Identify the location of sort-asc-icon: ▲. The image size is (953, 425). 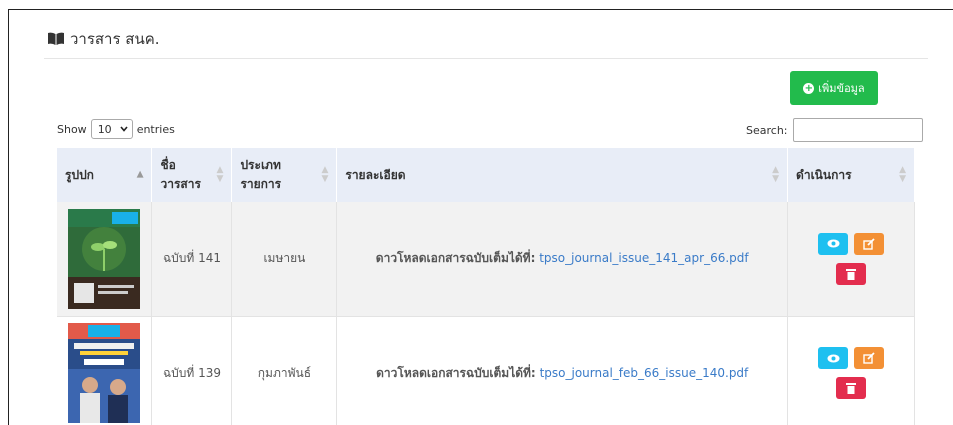
(140, 174).